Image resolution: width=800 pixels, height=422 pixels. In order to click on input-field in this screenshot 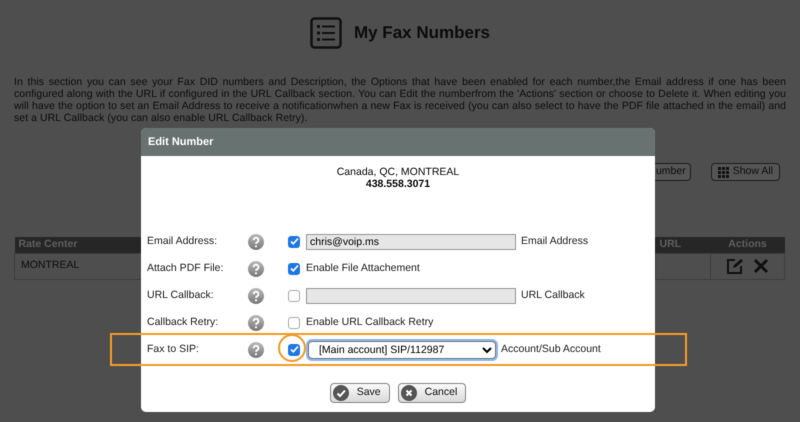, I will do `click(411, 296)`.